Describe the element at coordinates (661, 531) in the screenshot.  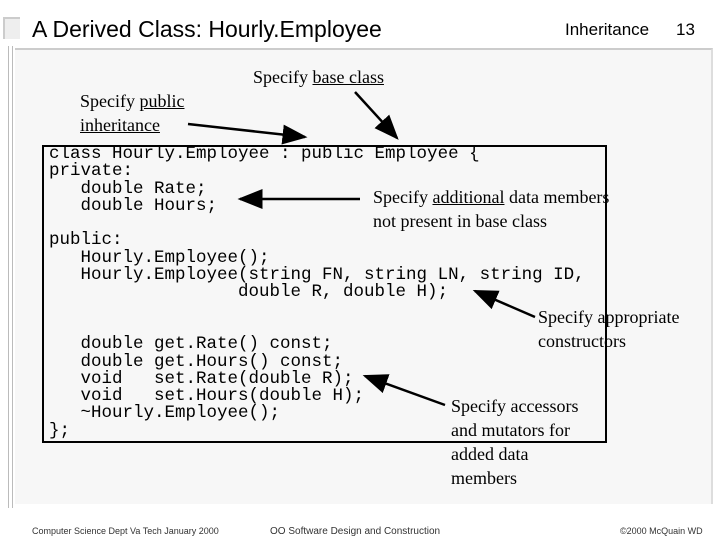
I see `footer-right: ©2000 McQuain WD` at that location.